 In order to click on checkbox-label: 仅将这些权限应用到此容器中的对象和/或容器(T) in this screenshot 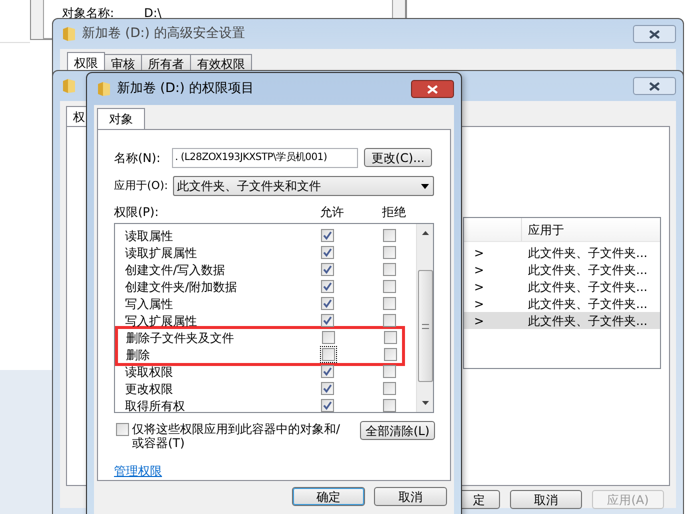, I will do `click(237, 436)`.